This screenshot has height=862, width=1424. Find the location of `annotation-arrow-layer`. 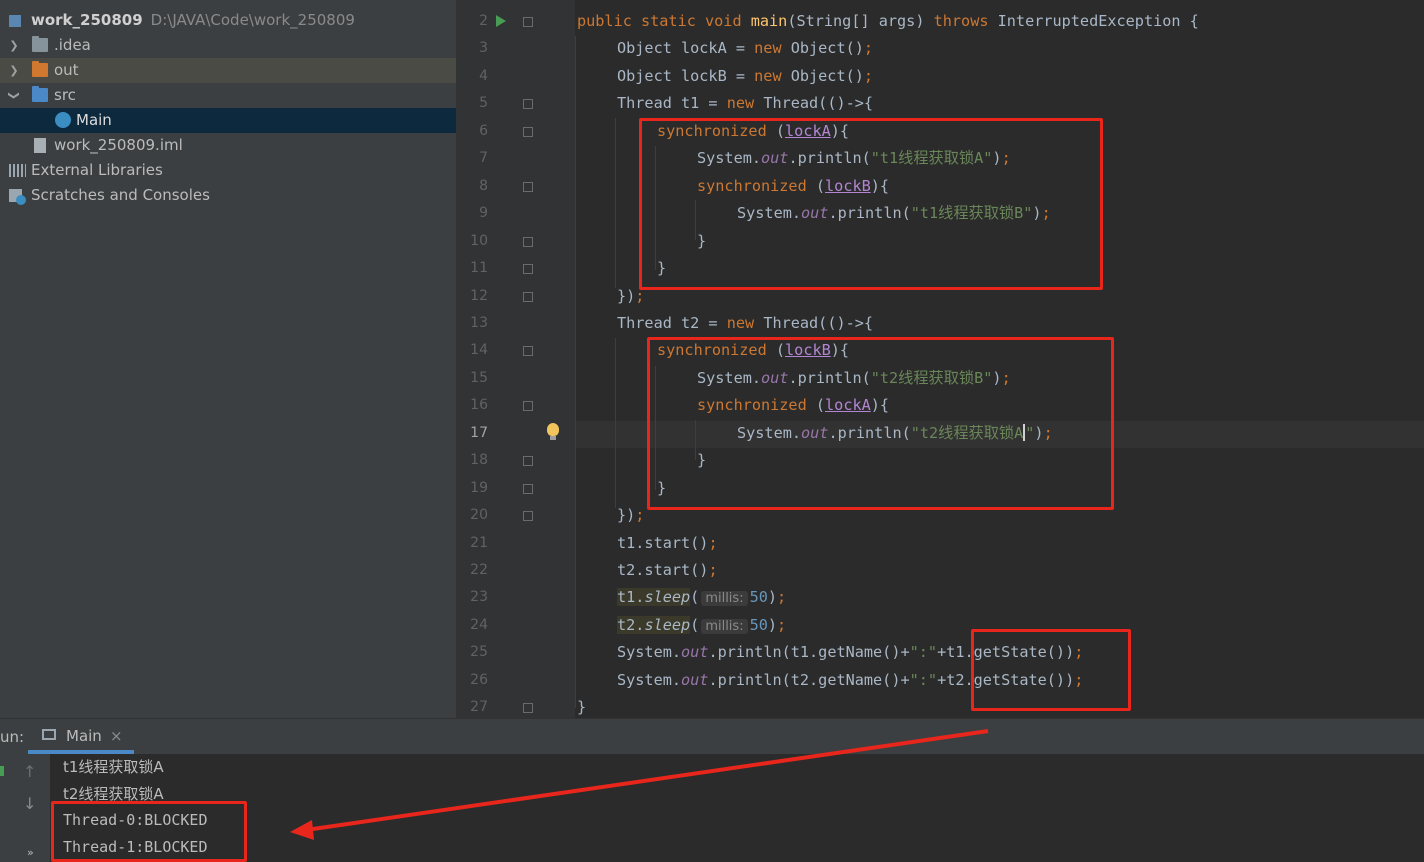

annotation-arrow-layer is located at coordinates (639, 784).